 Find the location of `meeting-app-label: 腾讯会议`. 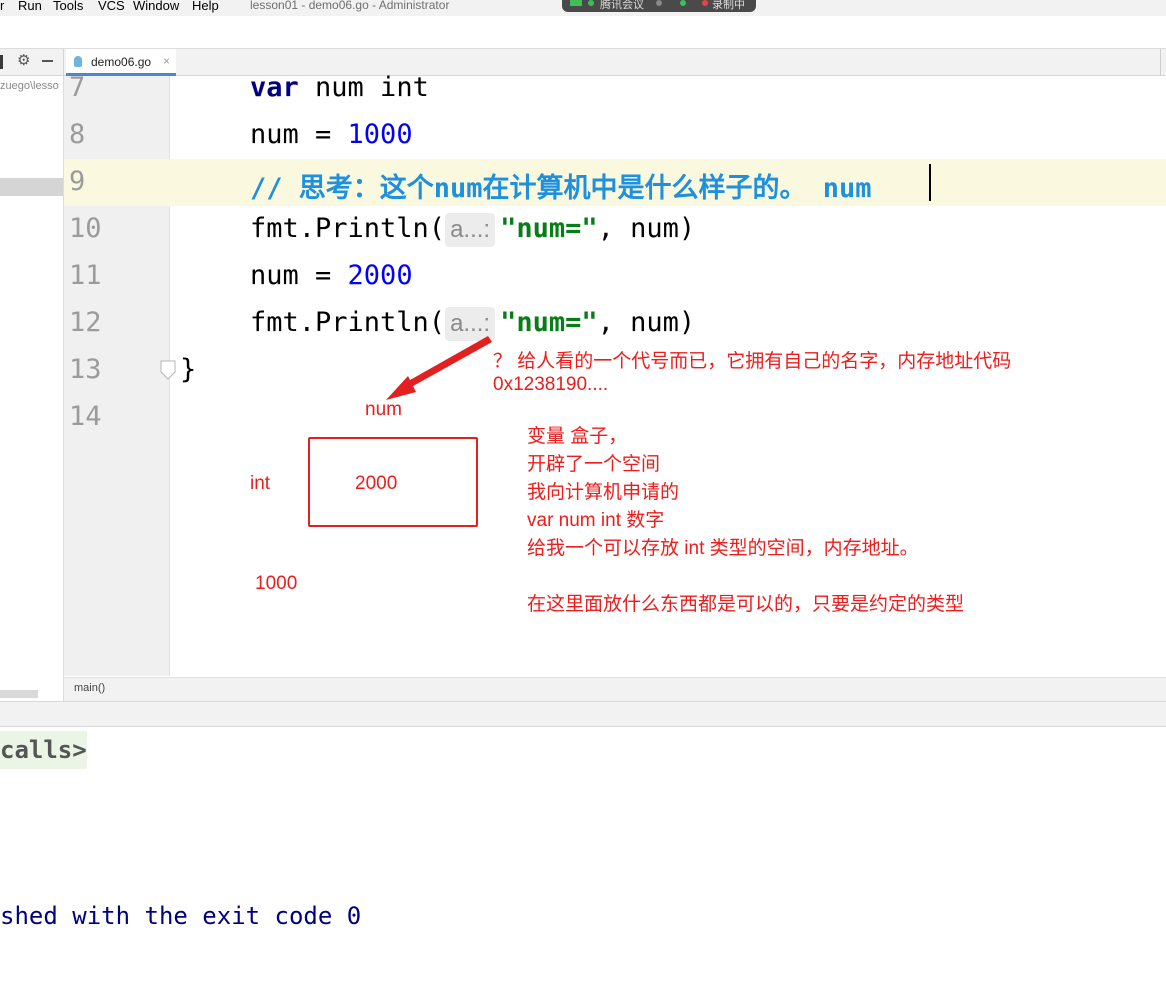

meeting-app-label: 腾讯会议 is located at coordinates (622, 5).